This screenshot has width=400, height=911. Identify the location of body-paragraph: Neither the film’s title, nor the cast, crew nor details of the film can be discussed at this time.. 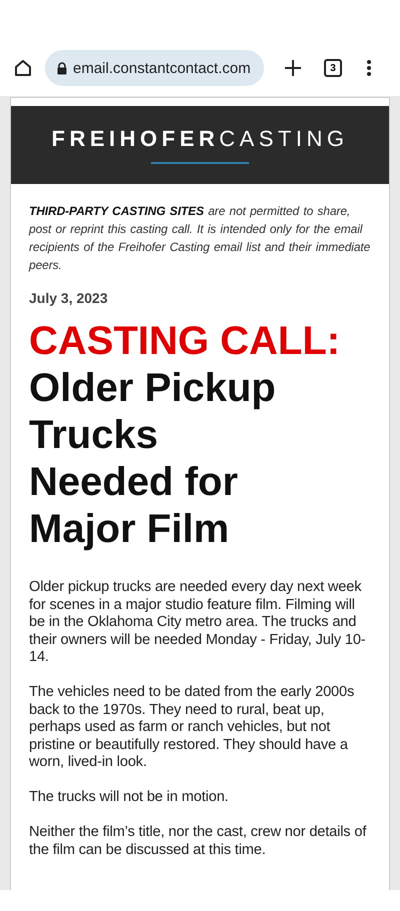
(198, 841).